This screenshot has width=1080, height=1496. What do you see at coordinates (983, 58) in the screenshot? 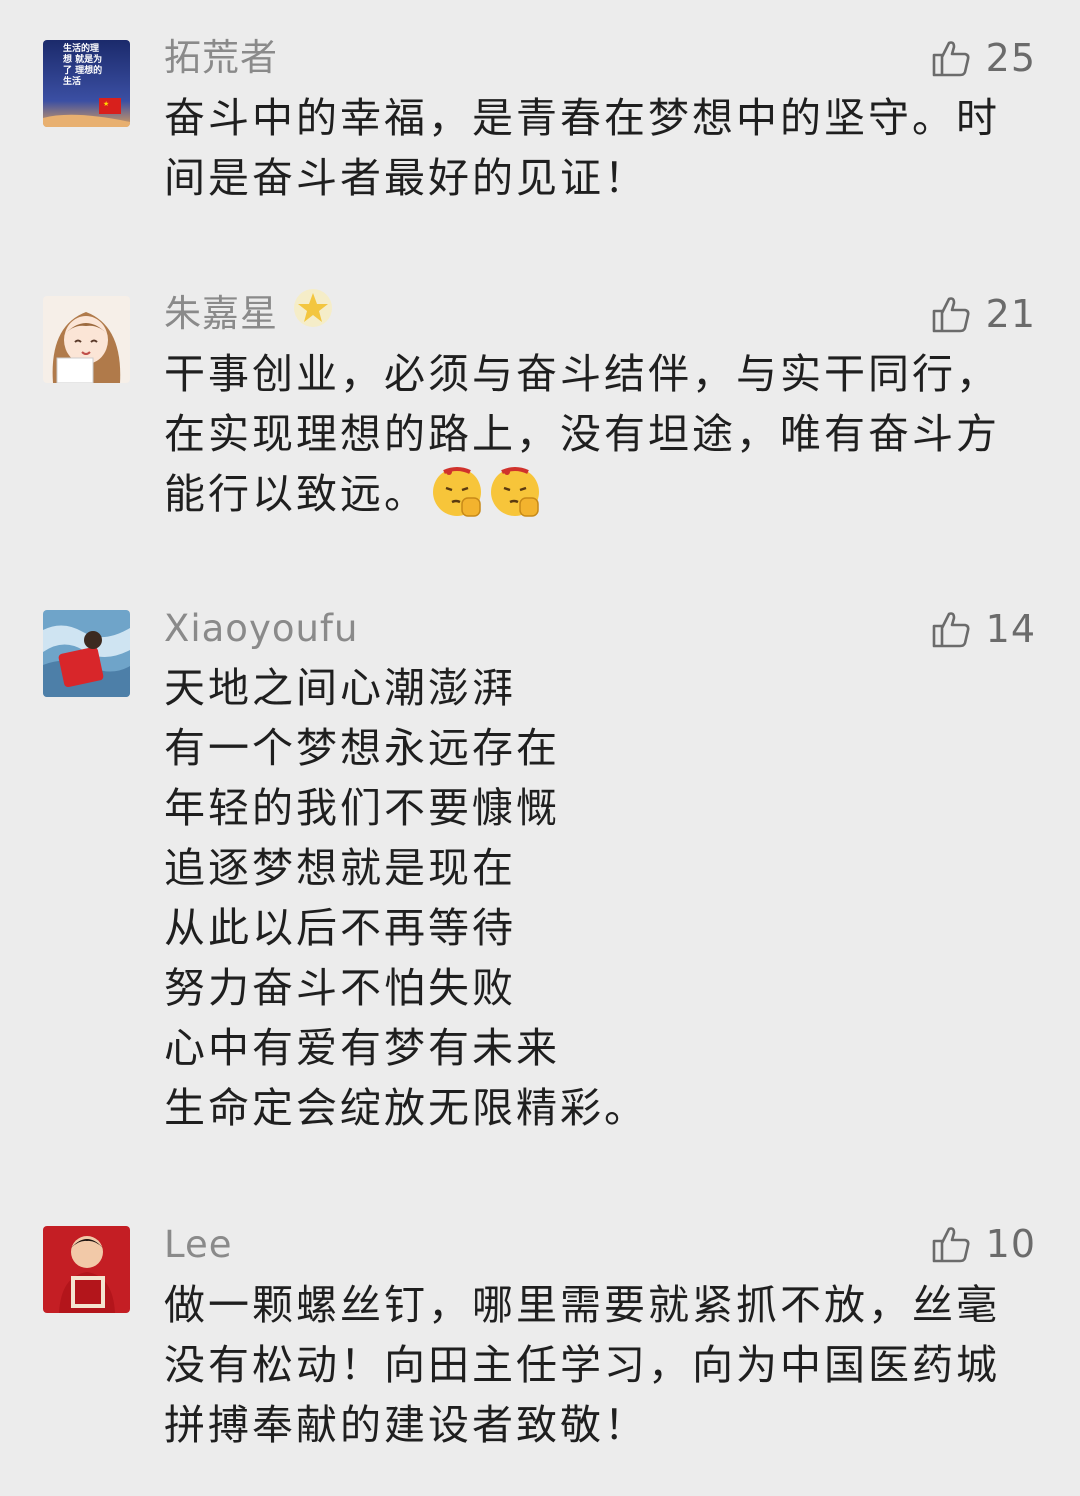
I see `like-button: 25` at bounding box center [983, 58].